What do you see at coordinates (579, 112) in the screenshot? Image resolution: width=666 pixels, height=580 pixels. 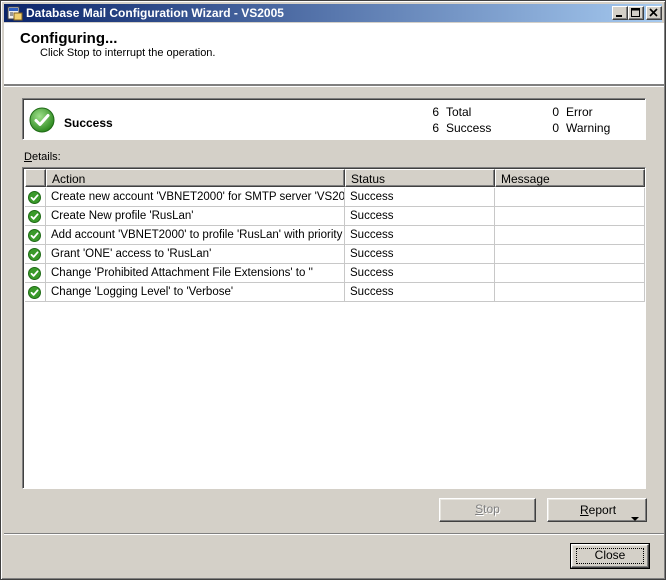 I see `error-label: Error` at bounding box center [579, 112].